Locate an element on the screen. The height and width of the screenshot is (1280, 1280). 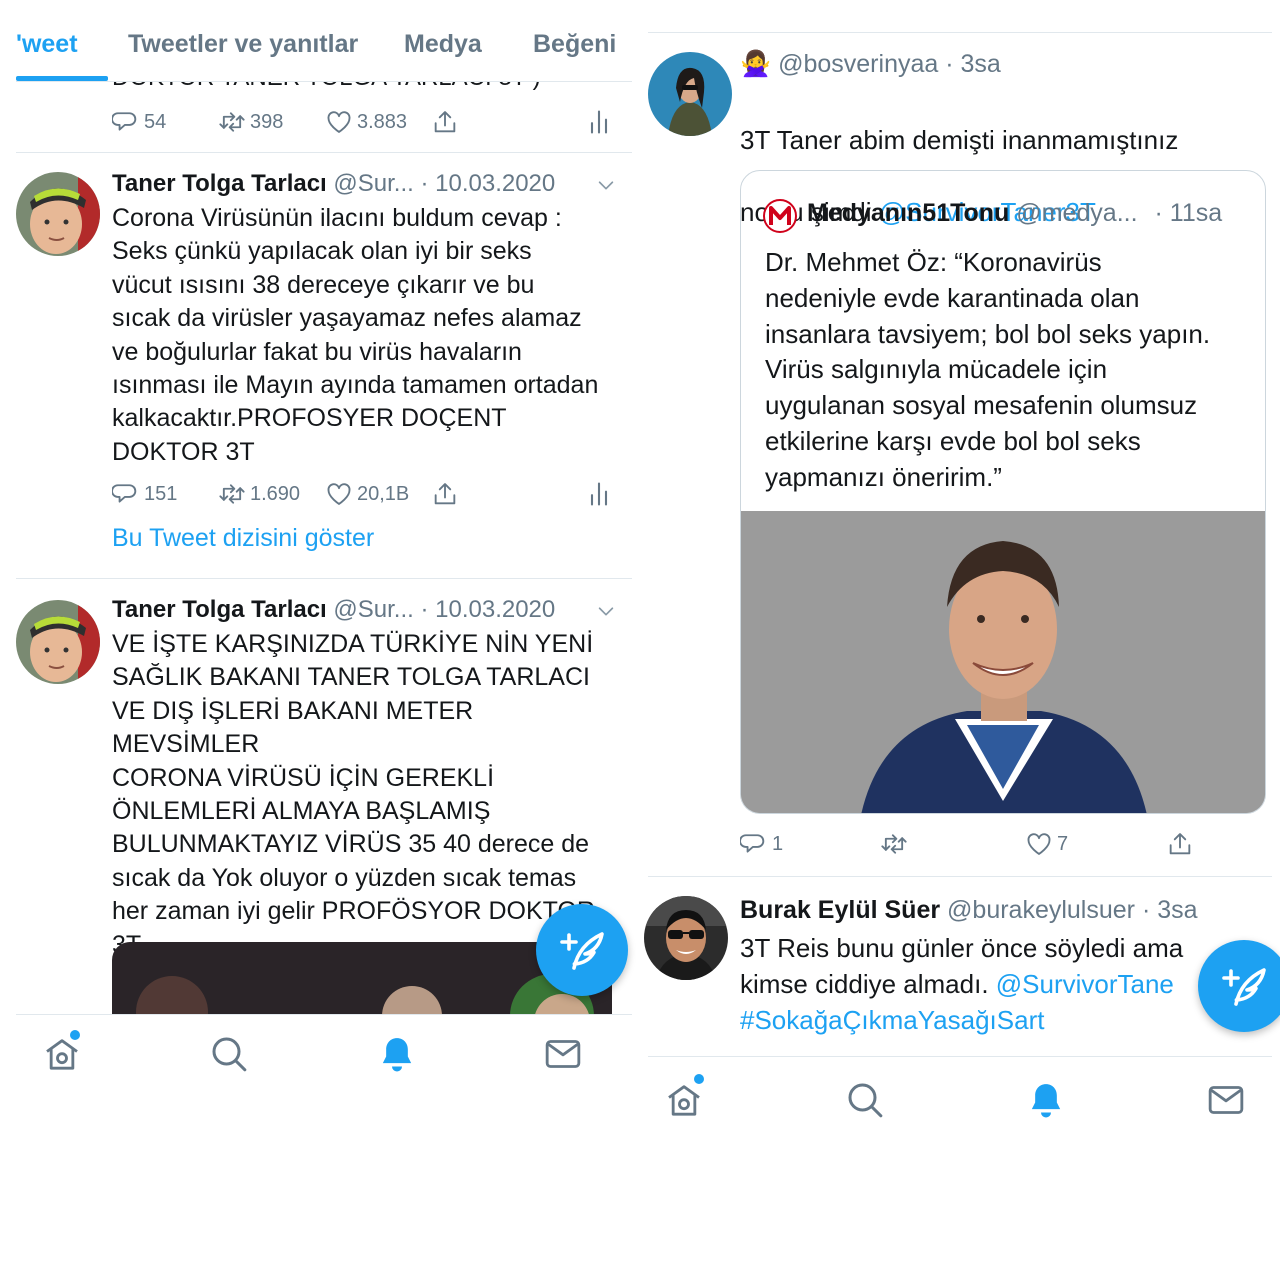
reply-count: 1 is located at coordinates (778, 843).